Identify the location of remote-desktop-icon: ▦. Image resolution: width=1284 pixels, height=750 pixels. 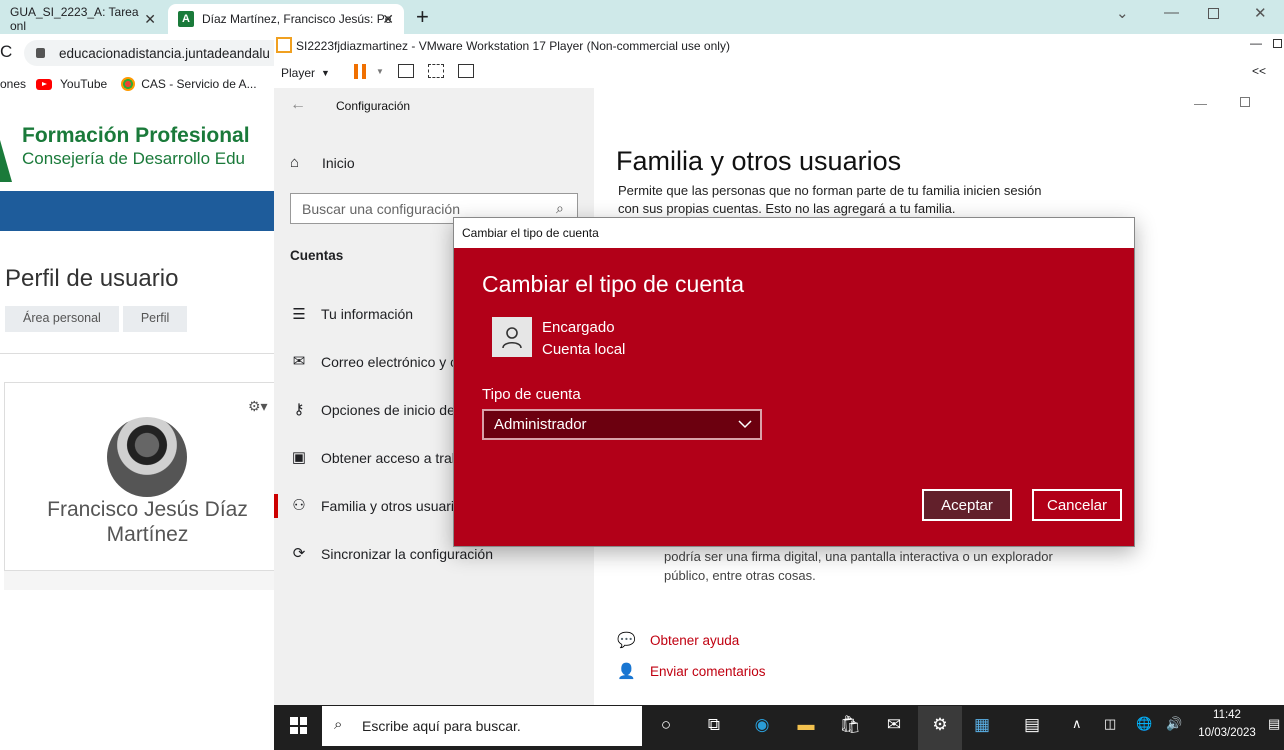
(982, 725).